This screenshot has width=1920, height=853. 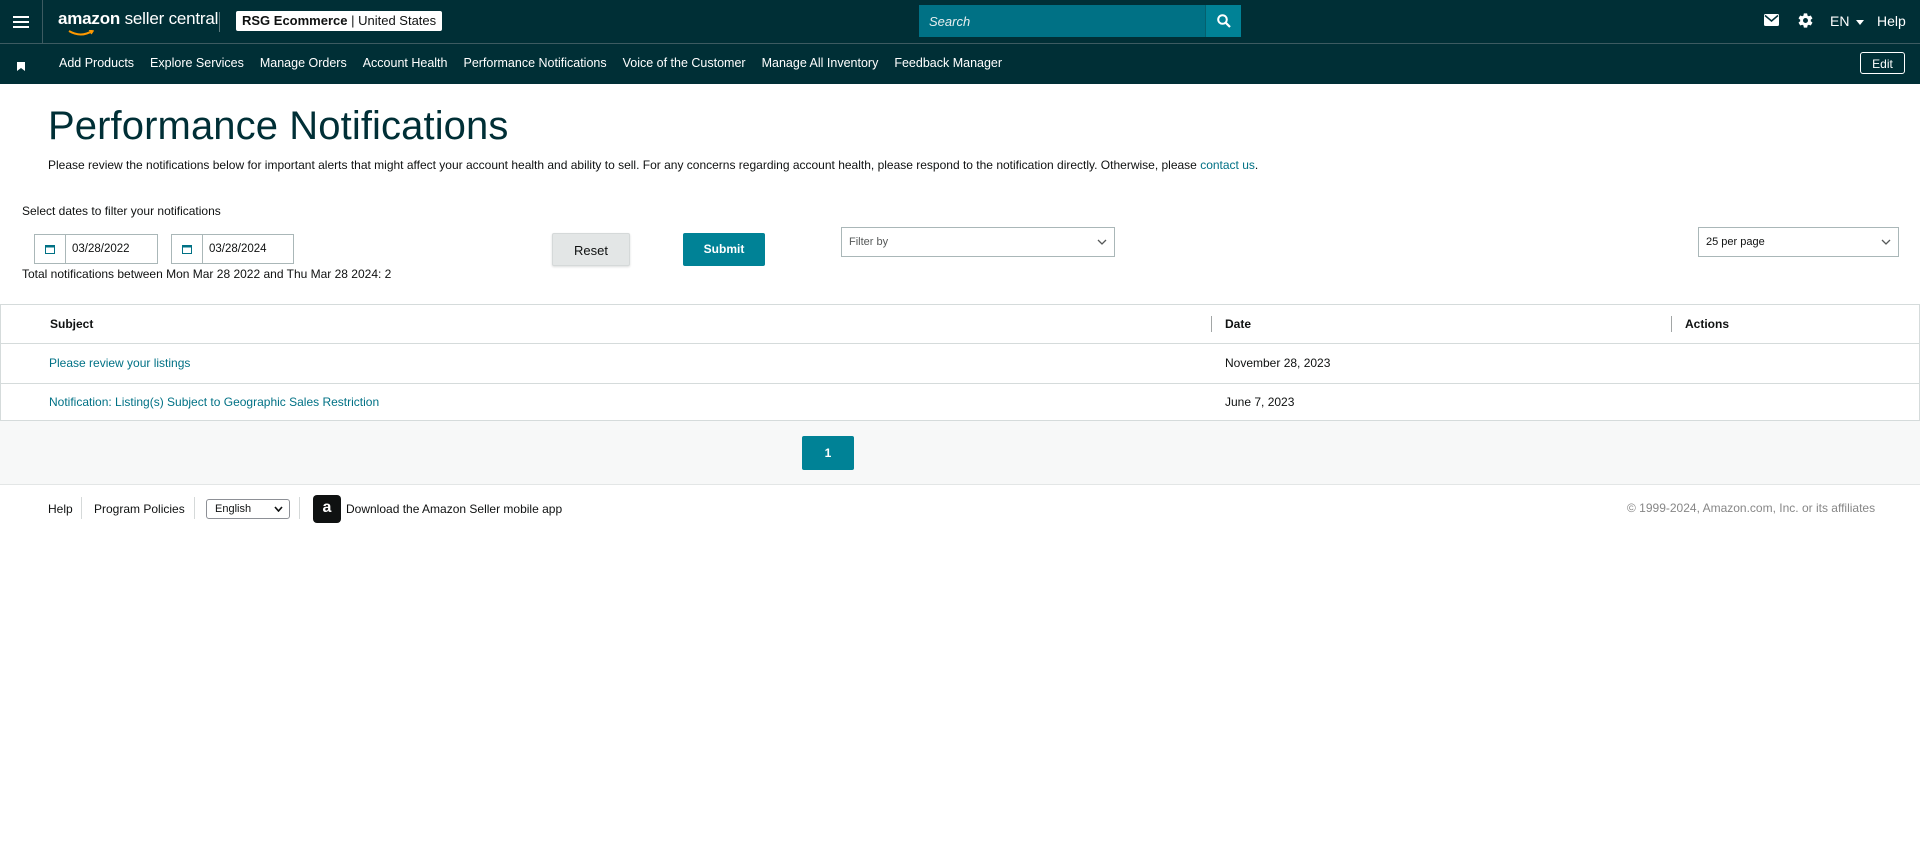 I want to click on column-subject: Subject, so click(x=71, y=324).